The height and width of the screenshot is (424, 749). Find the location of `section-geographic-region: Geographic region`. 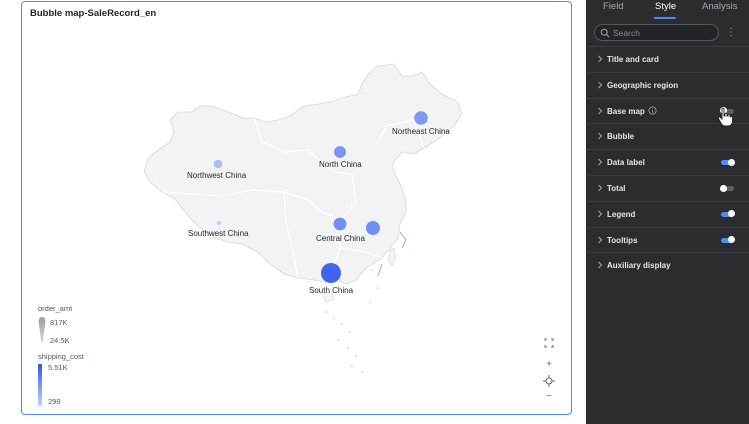

section-geographic-region: Geographic region is located at coordinates (667, 84).